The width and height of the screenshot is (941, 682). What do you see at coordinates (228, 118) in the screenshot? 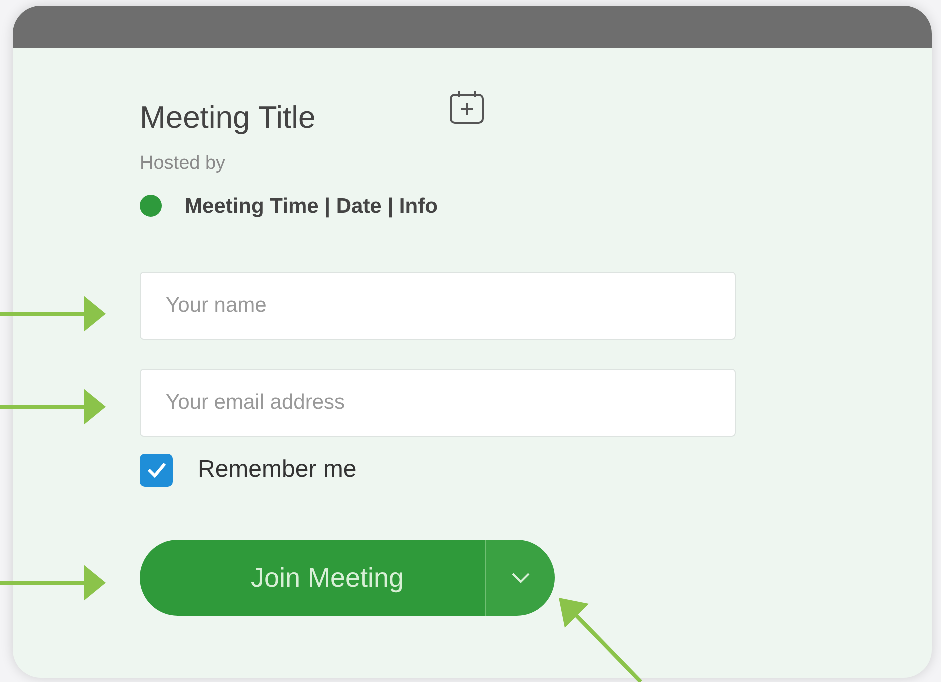
I see `meeting-title: Meeting Title` at bounding box center [228, 118].